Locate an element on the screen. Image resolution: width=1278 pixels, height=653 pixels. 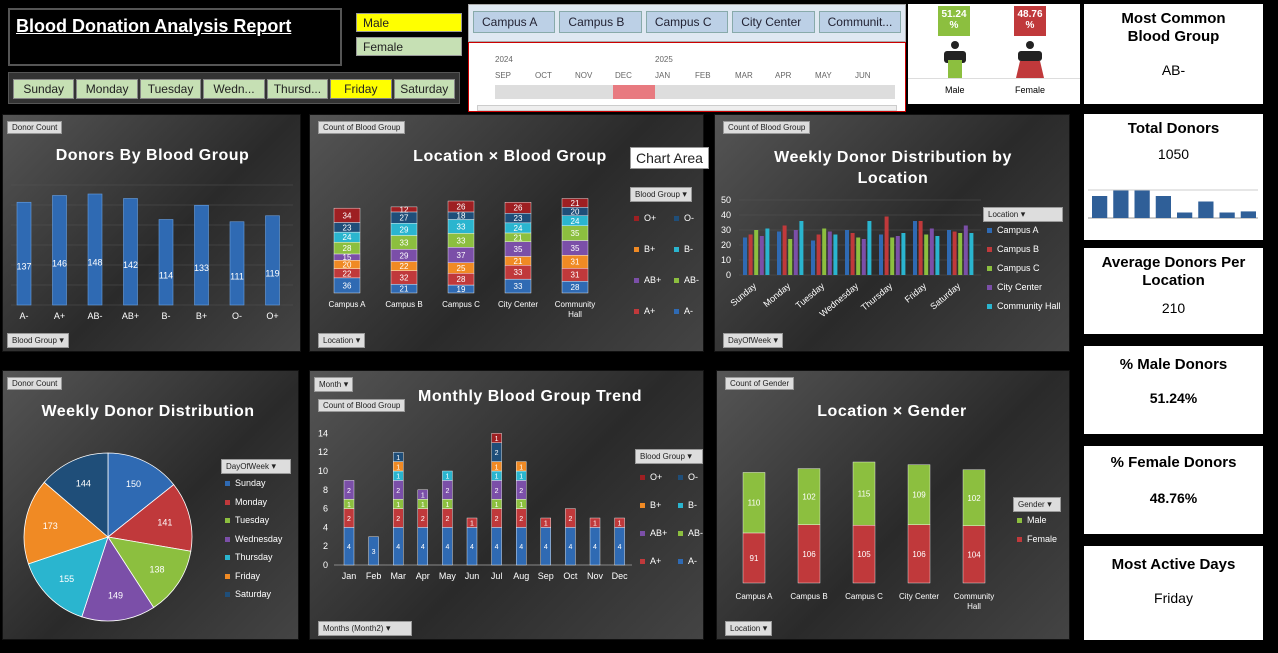
legend-item-A-: A- is located at coordinates (683, 311).